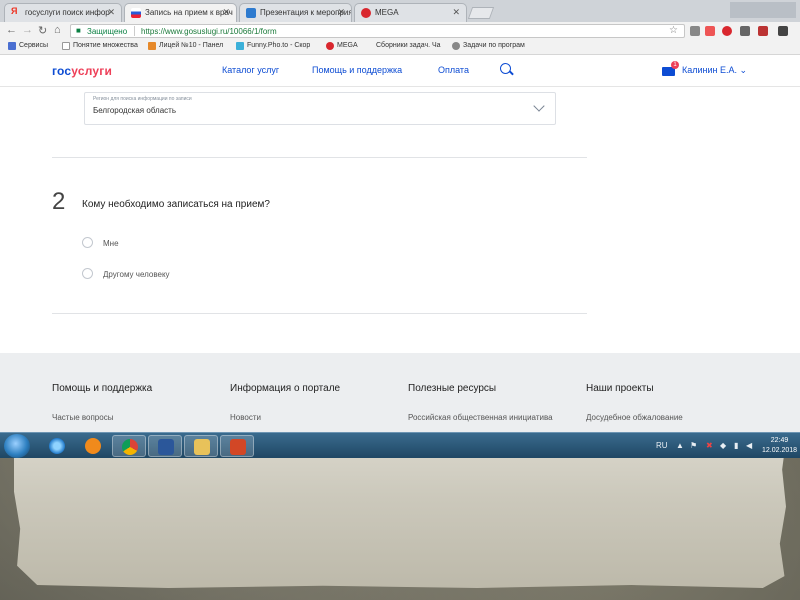 This screenshot has width=800, height=600. Describe the element at coordinates (107, 31) in the screenshot. I see `secure-label: Защищено` at that location.